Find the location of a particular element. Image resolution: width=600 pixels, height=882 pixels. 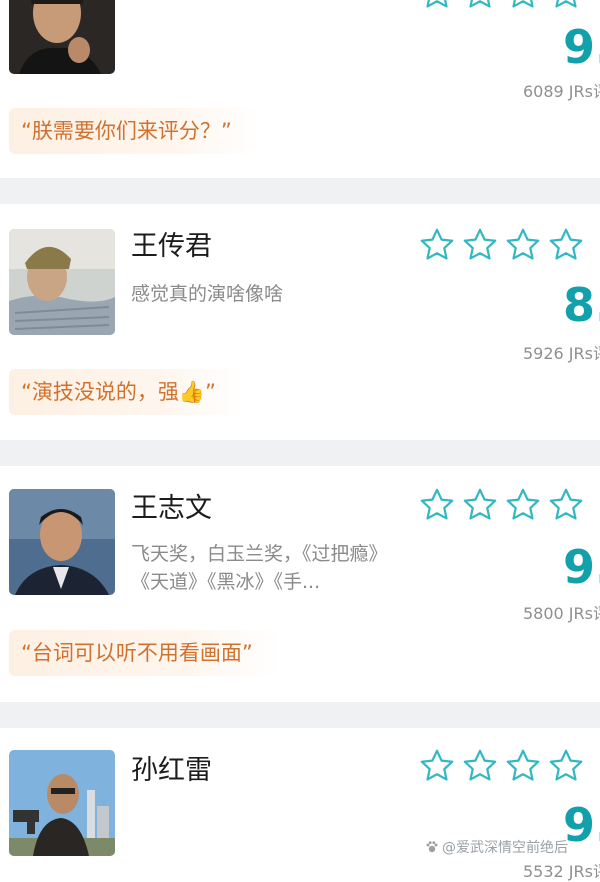

actor-name: 王传君 is located at coordinates (171, 243).